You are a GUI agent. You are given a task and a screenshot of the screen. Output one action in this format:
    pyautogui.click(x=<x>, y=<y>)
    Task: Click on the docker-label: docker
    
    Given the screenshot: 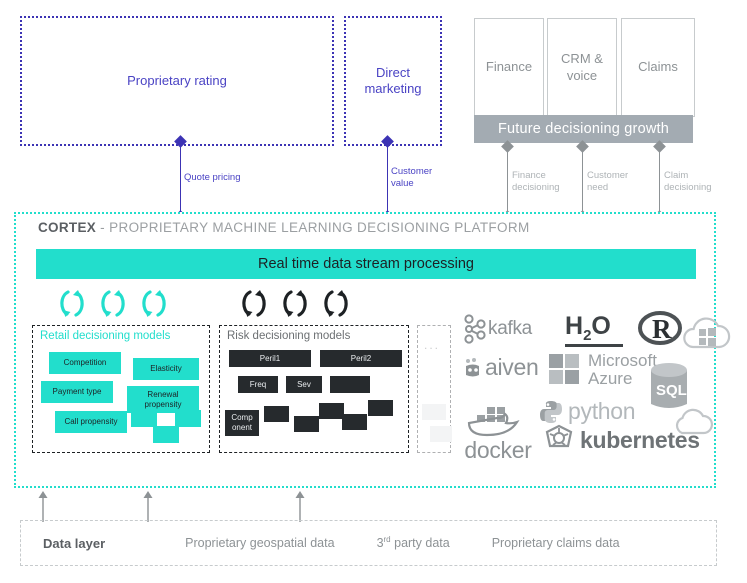 What is the action you would take?
    pyautogui.click(x=498, y=450)
    